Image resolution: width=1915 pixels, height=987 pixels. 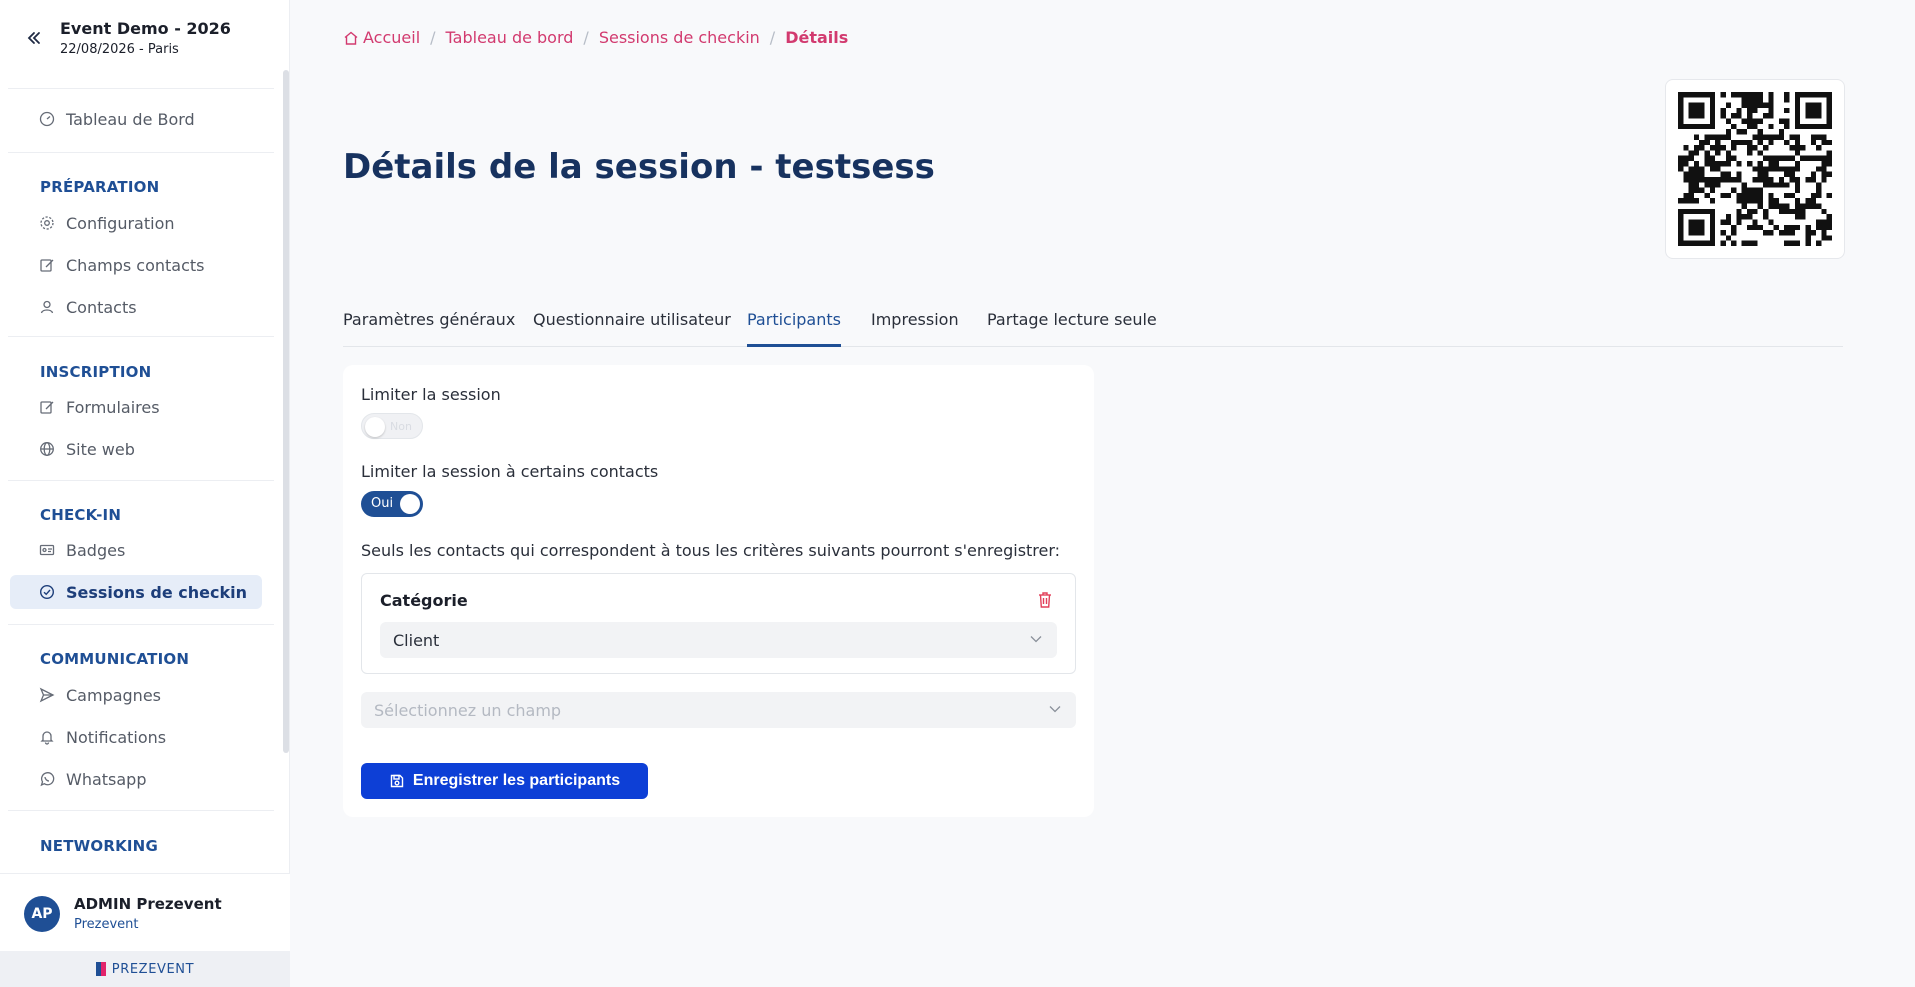 I want to click on limit-session-toggle: Non, so click(x=392, y=426).